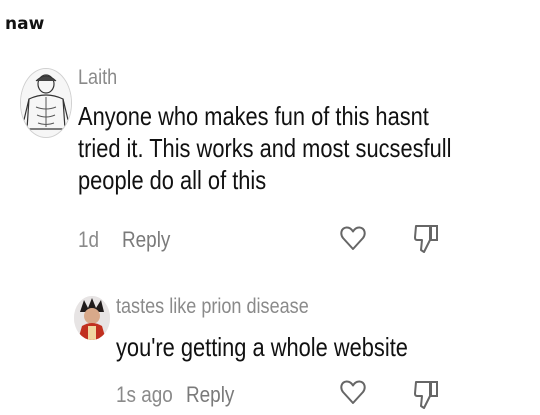 This screenshot has height=415, width=540. Describe the element at coordinates (89, 239) in the screenshot. I see `comment-timestamp: 1d` at that location.